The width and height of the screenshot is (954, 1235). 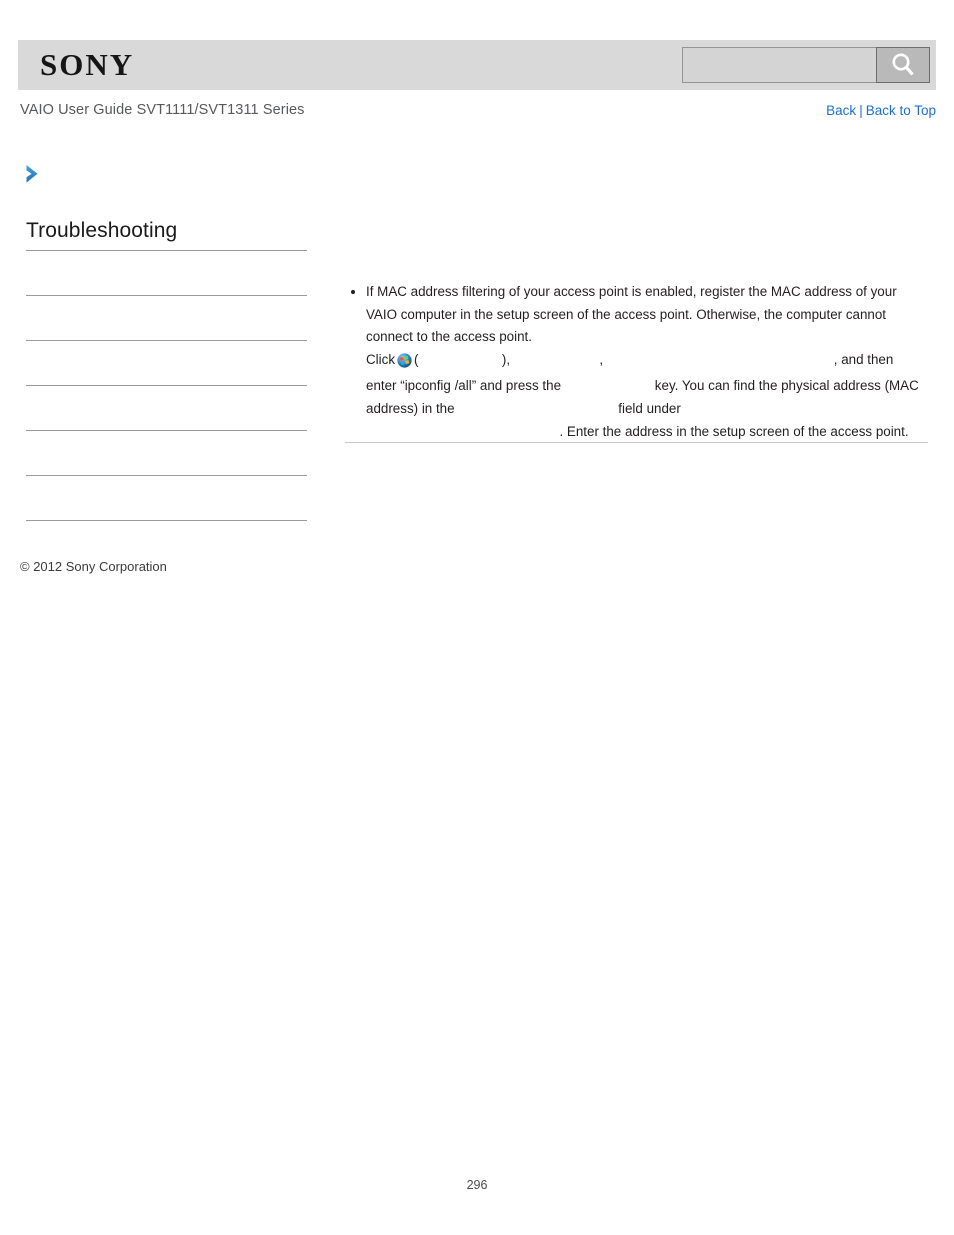 What do you see at coordinates (166, 520) in the screenshot?
I see `sidebar-divider` at bounding box center [166, 520].